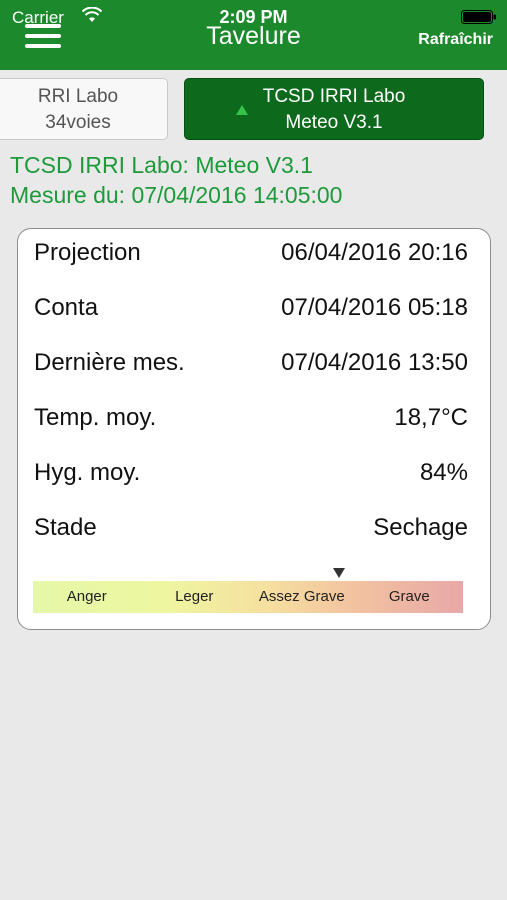 The image size is (507, 900). What do you see at coordinates (251, 254) in the screenshot?
I see `detail-row: Projection 06/04/2016 20:16` at bounding box center [251, 254].